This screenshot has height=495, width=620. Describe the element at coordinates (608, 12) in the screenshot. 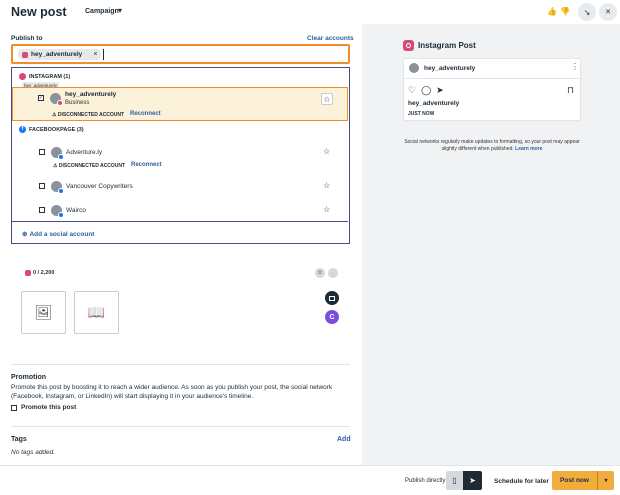

I see `close-button: ✕` at that location.